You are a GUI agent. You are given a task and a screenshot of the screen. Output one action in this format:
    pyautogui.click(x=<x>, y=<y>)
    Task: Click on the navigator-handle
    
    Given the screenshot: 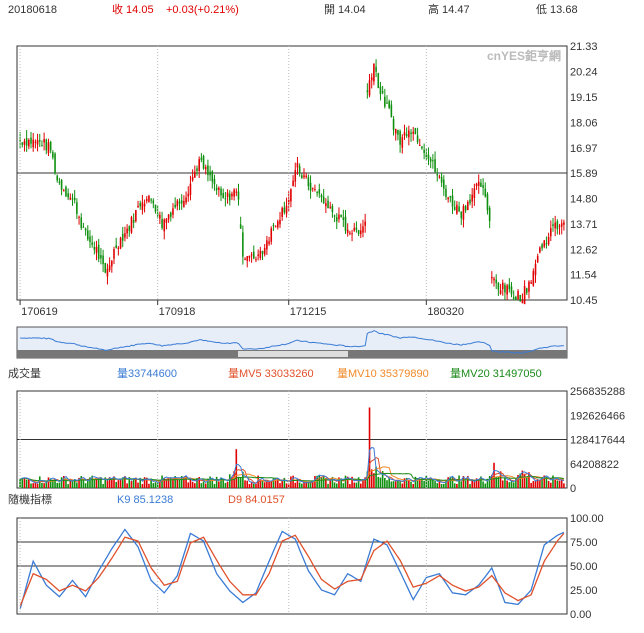 What is the action you would take?
    pyautogui.click(x=293, y=354)
    